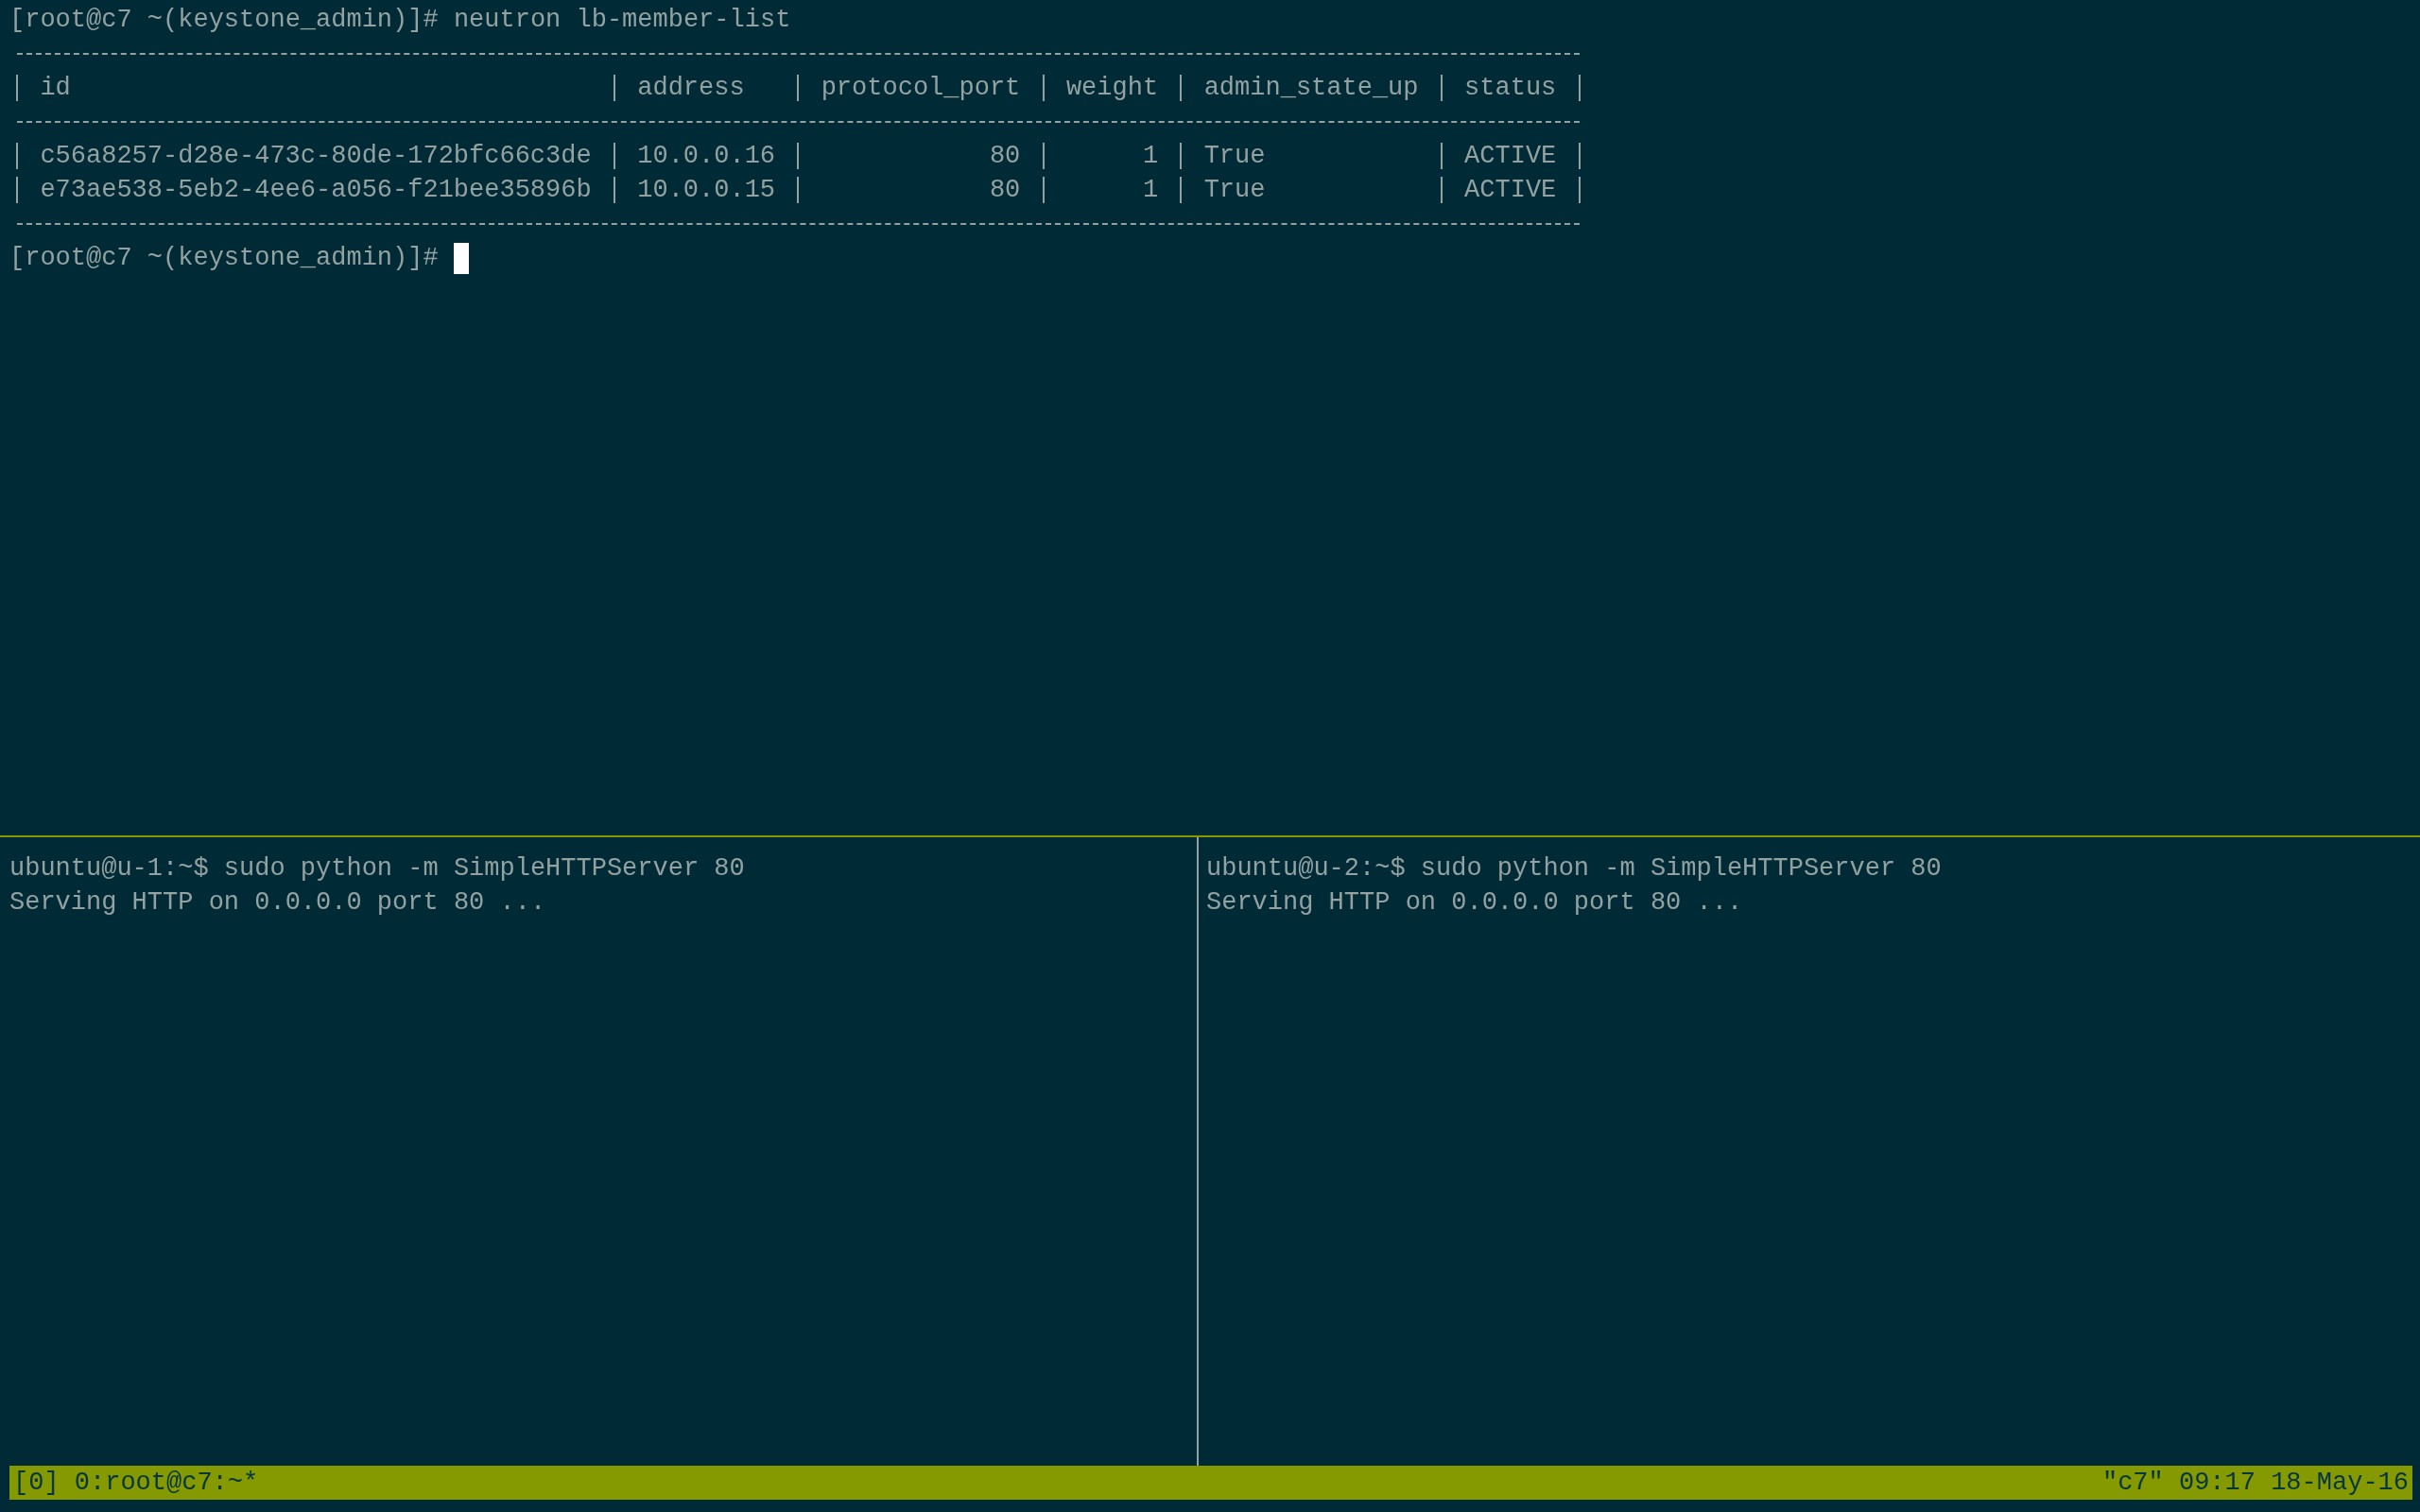 The width and height of the screenshot is (2420, 1512). Describe the element at coordinates (1311, 88) in the screenshot. I see `column-header: admin_state_up` at that location.